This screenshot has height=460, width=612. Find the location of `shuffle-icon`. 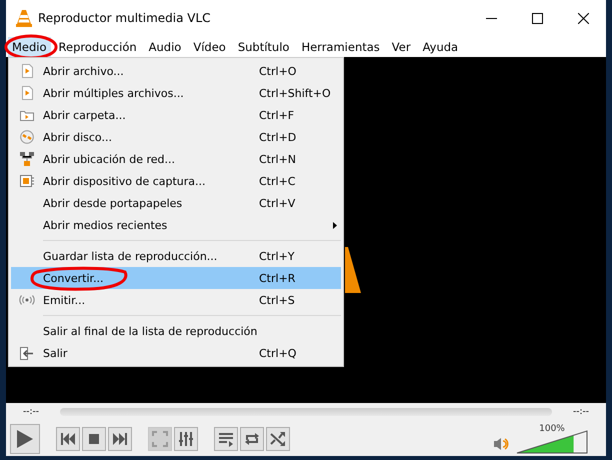

shuffle-icon is located at coordinates (278, 438).